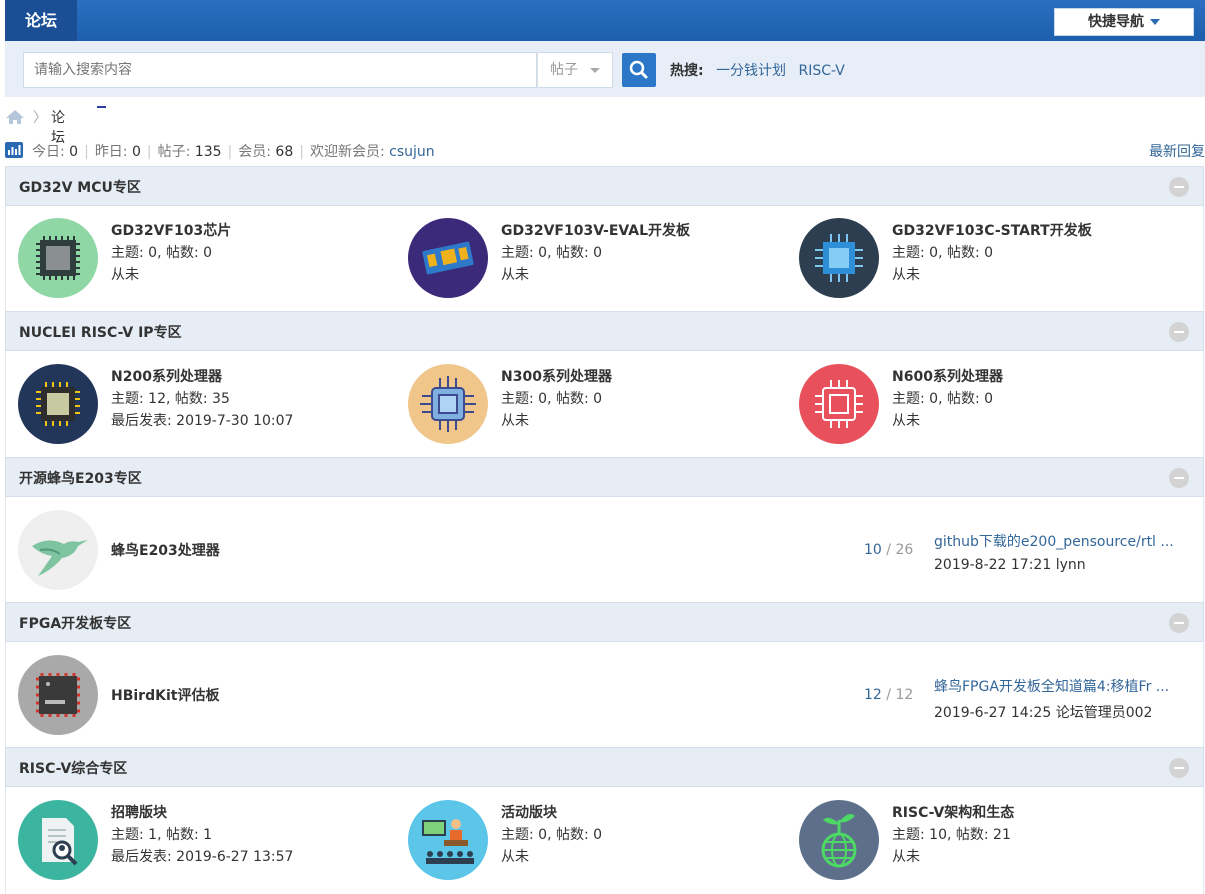 The image size is (1205, 894). I want to click on topic-count: 12, so click(873, 695).